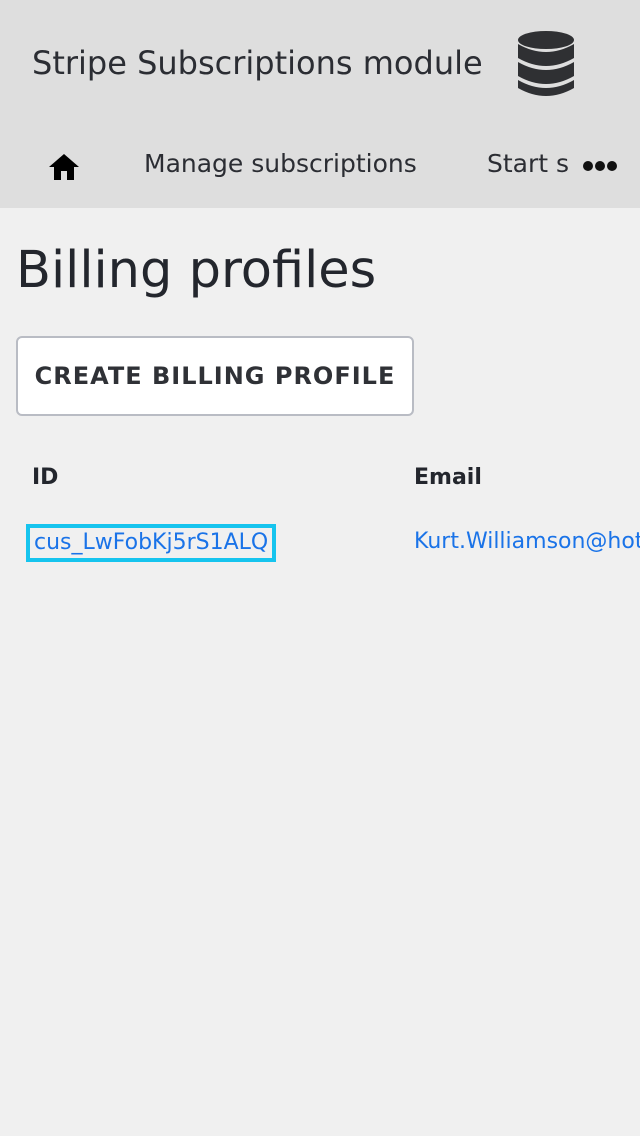 The height and width of the screenshot is (1136, 640). Describe the element at coordinates (546, 64) in the screenshot. I see `database-icon` at that location.